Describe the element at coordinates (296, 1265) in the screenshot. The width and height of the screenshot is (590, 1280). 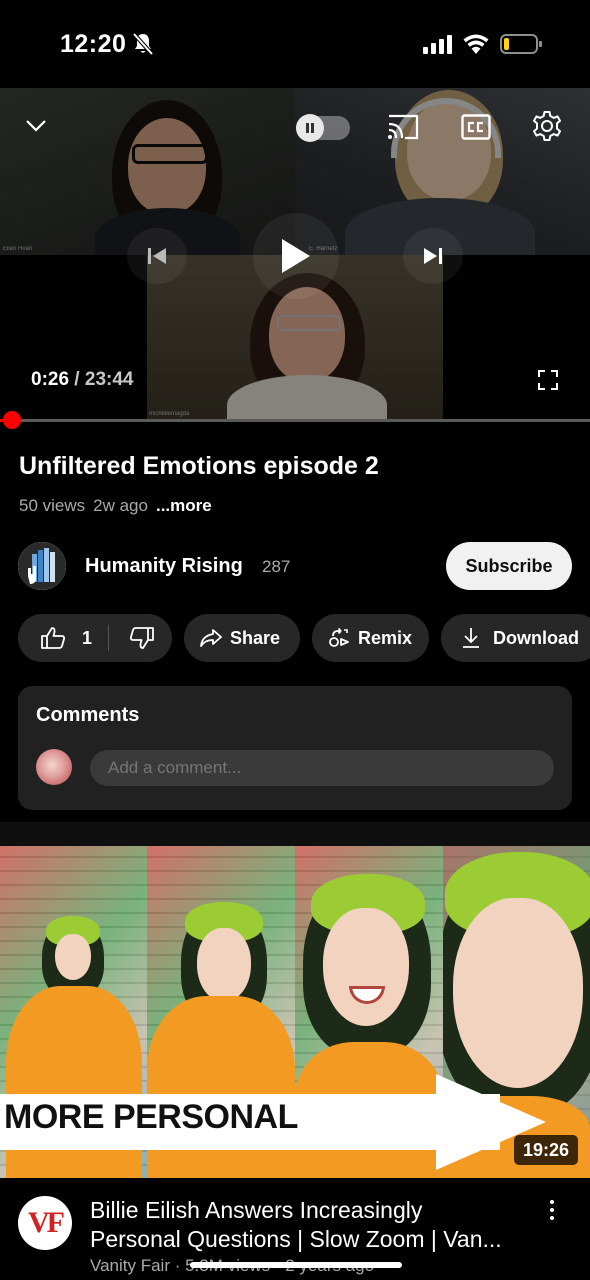
I see `home-indicator` at that location.